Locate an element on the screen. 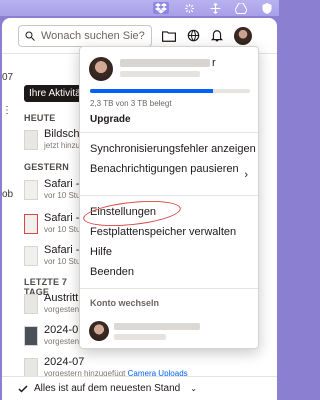 The height and width of the screenshot is (400, 320). storage-progress-fill is located at coordinates (152, 91).